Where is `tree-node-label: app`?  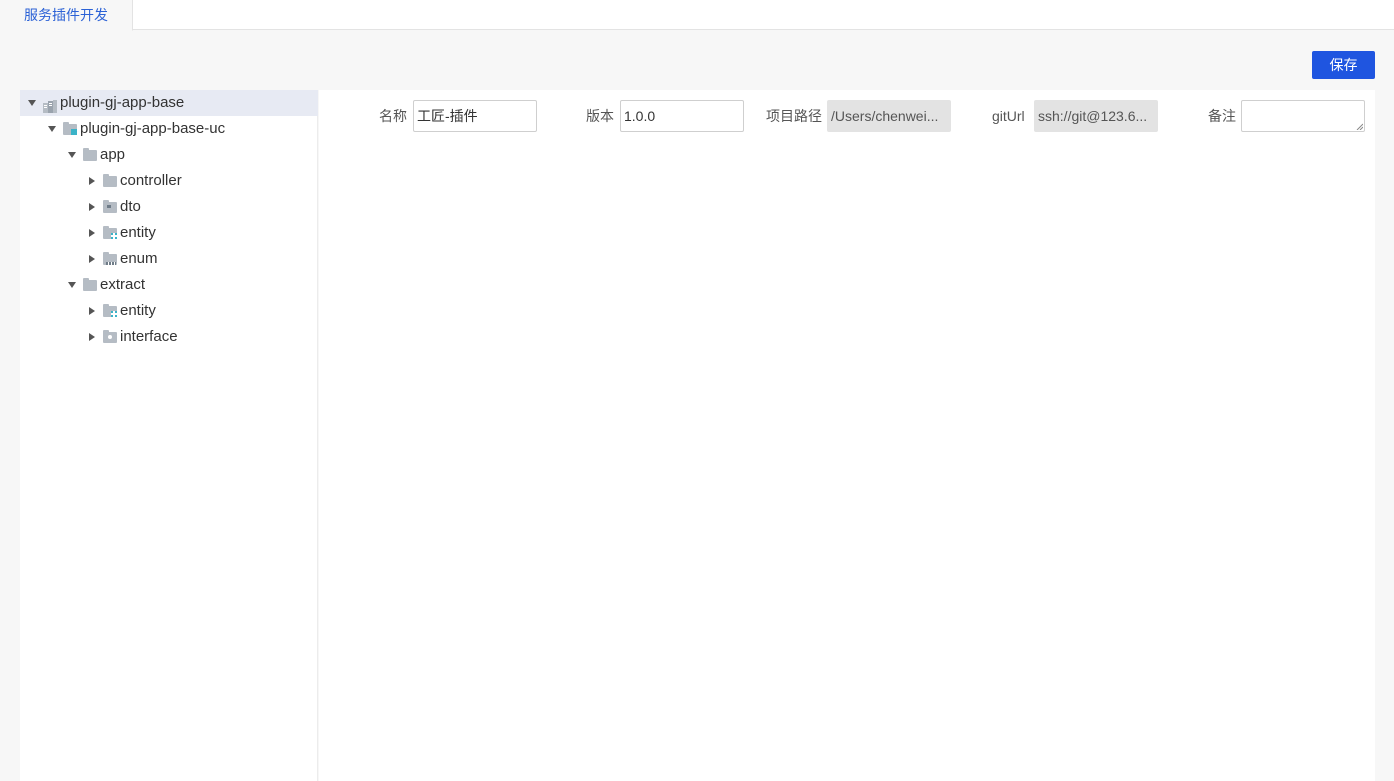
tree-node-label: app is located at coordinates (113, 154).